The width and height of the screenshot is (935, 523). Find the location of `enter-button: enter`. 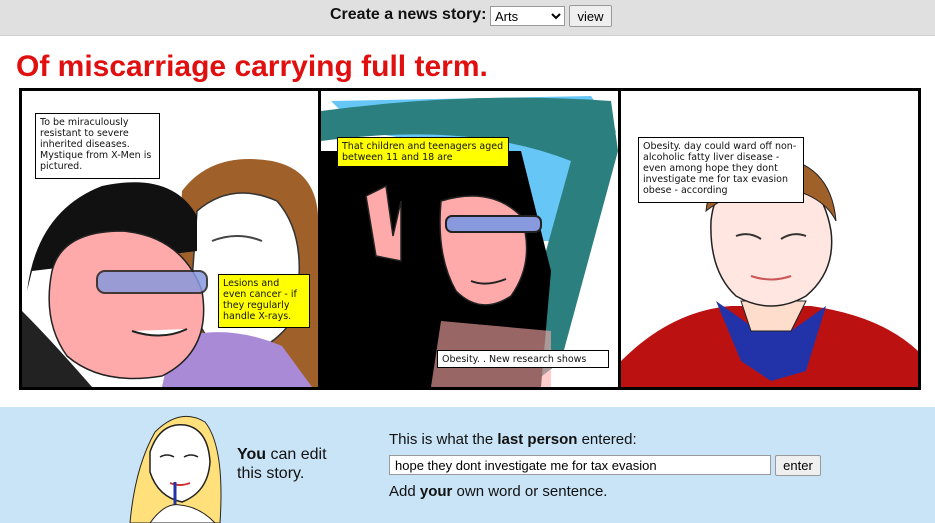

enter-button: enter is located at coordinates (798, 465).